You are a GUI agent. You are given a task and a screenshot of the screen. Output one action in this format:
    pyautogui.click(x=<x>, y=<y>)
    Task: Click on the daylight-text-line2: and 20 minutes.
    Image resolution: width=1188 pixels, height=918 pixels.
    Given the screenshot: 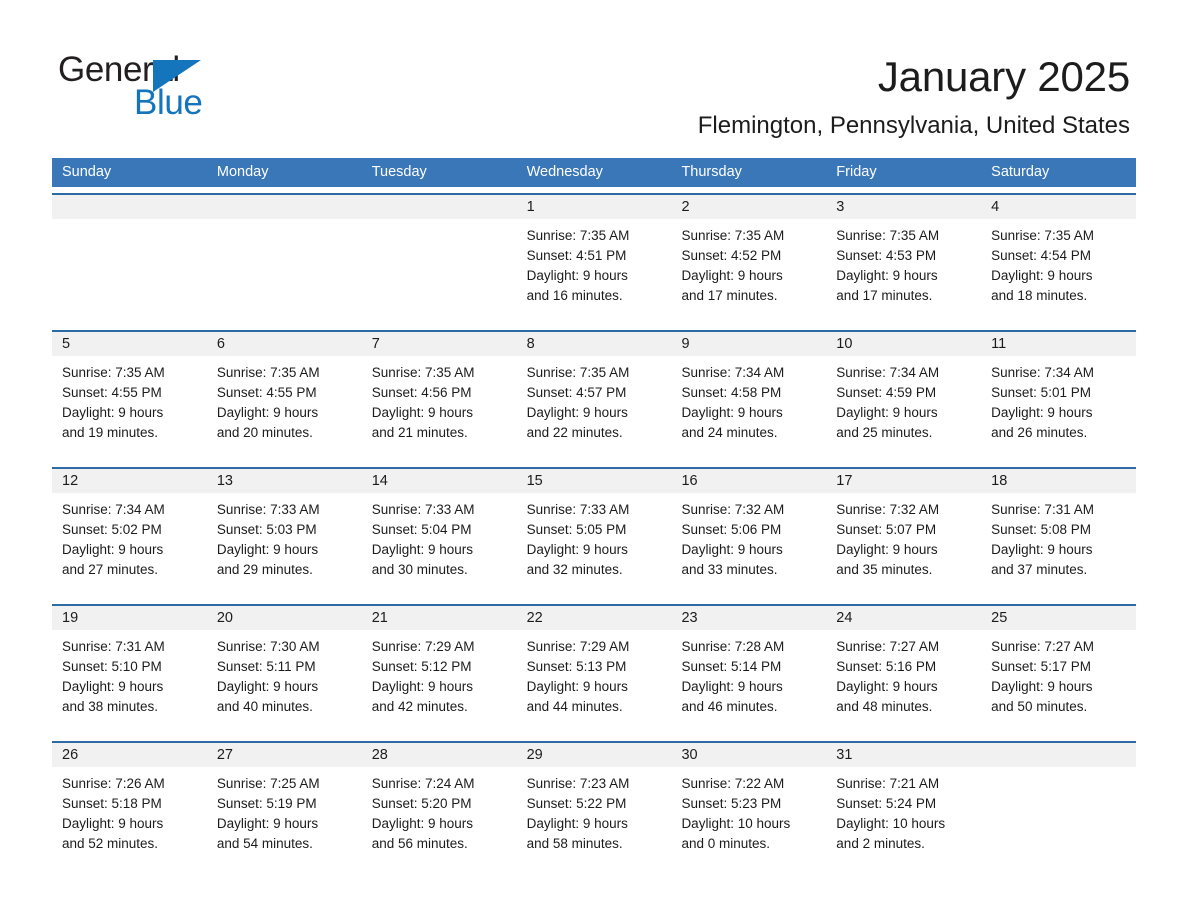 What is the action you would take?
    pyautogui.click(x=264, y=432)
    